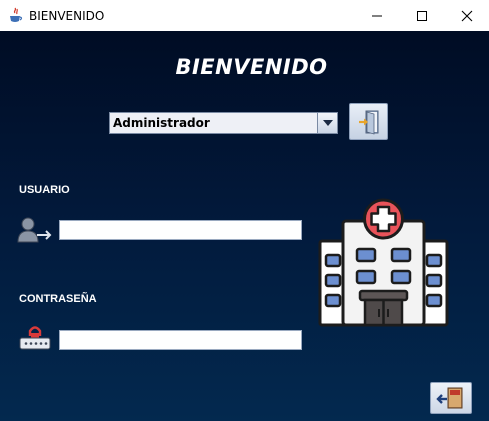  Describe the element at coordinates (383, 262) in the screenshot. I see `hospital-building-icon` at that location.